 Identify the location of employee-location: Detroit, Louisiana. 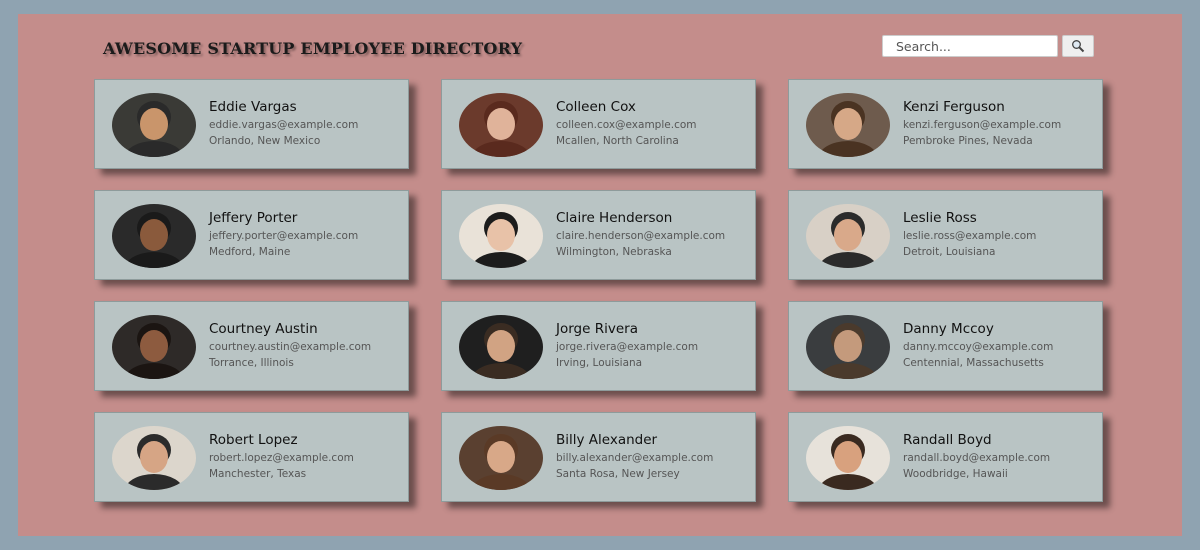
(949, 252).